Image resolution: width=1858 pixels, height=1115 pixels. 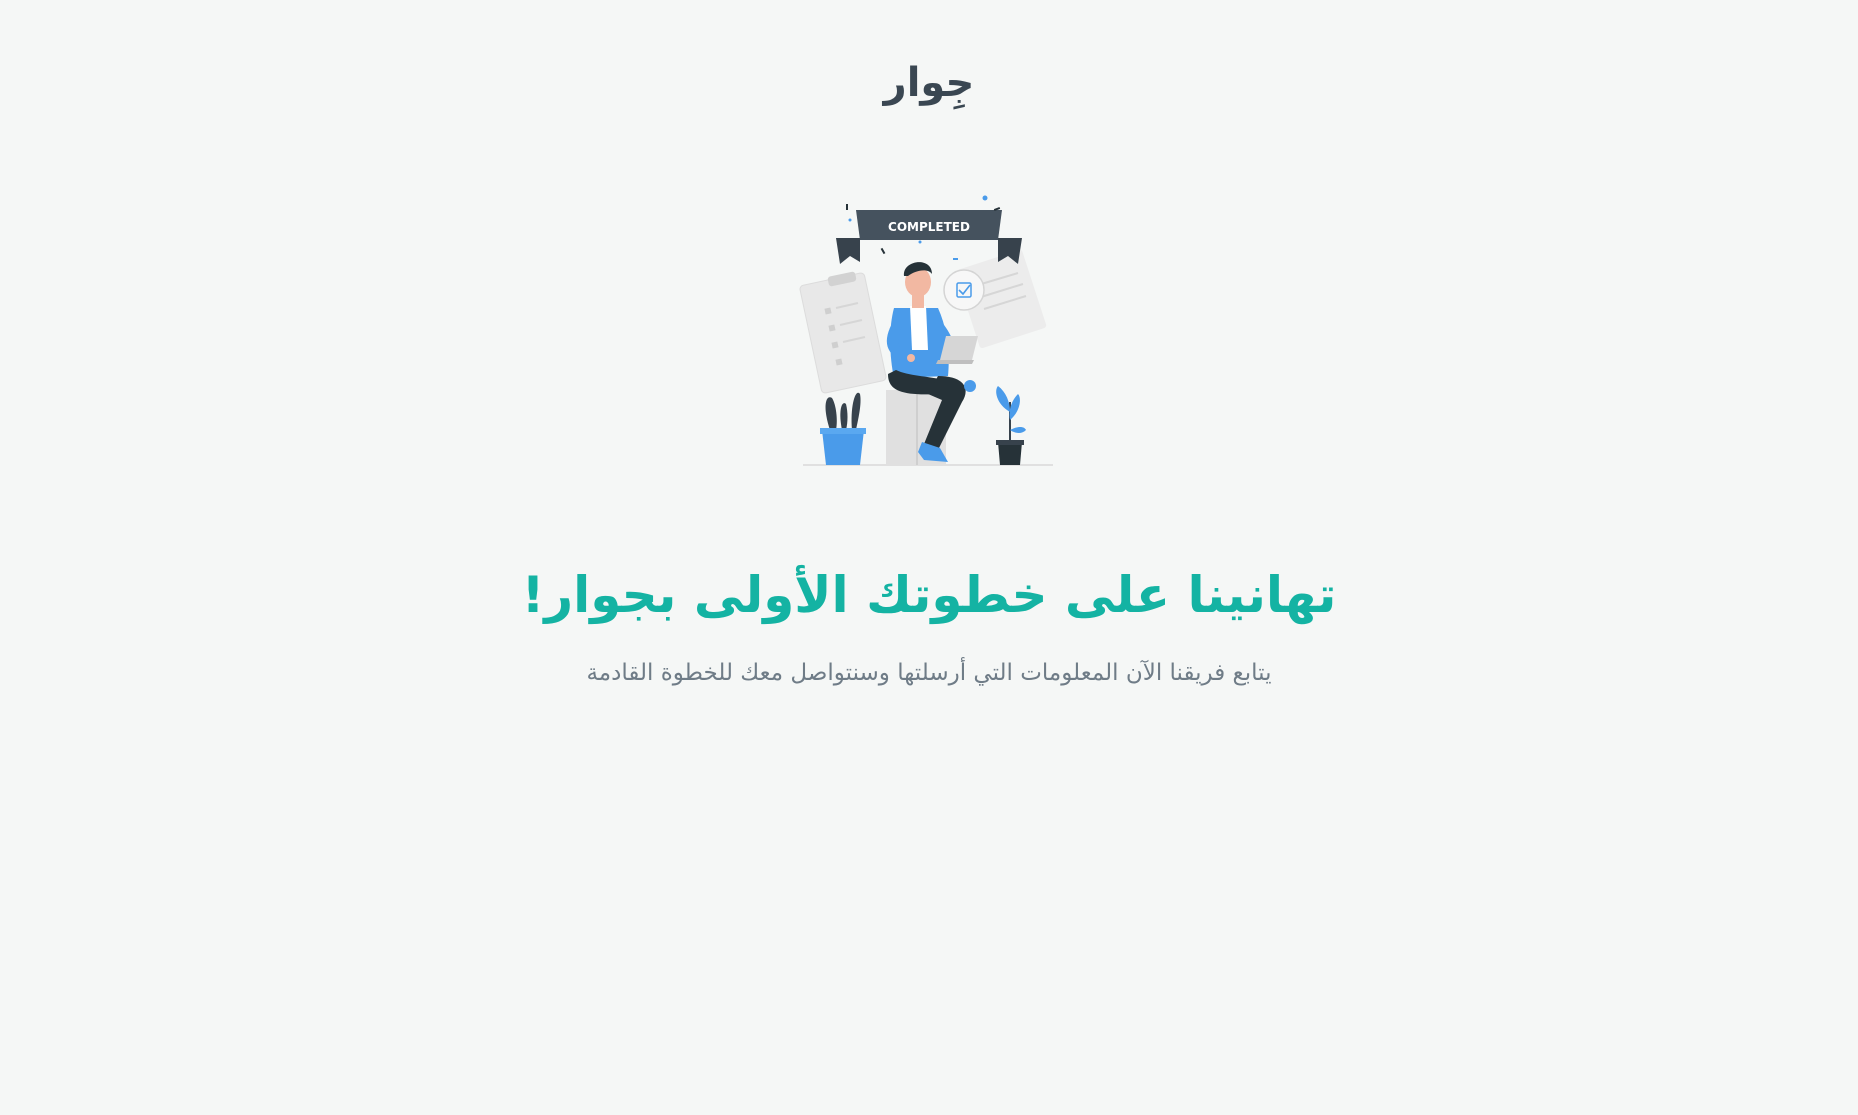 What do you see at coordinates (929, 595) in the screenshot?
I see `page-title: تهانينا على خطوتك الأولى بجوار!` at bounding box center [929, 595].